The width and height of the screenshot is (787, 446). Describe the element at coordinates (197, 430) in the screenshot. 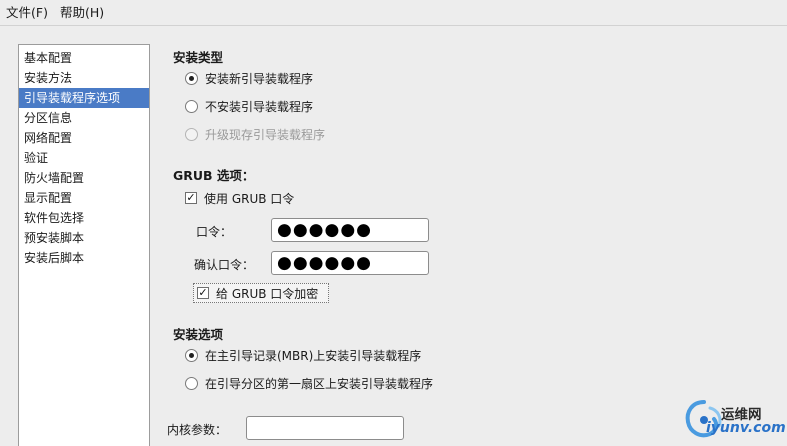

I see `kernel-params-label: 内核参数：` at that location.